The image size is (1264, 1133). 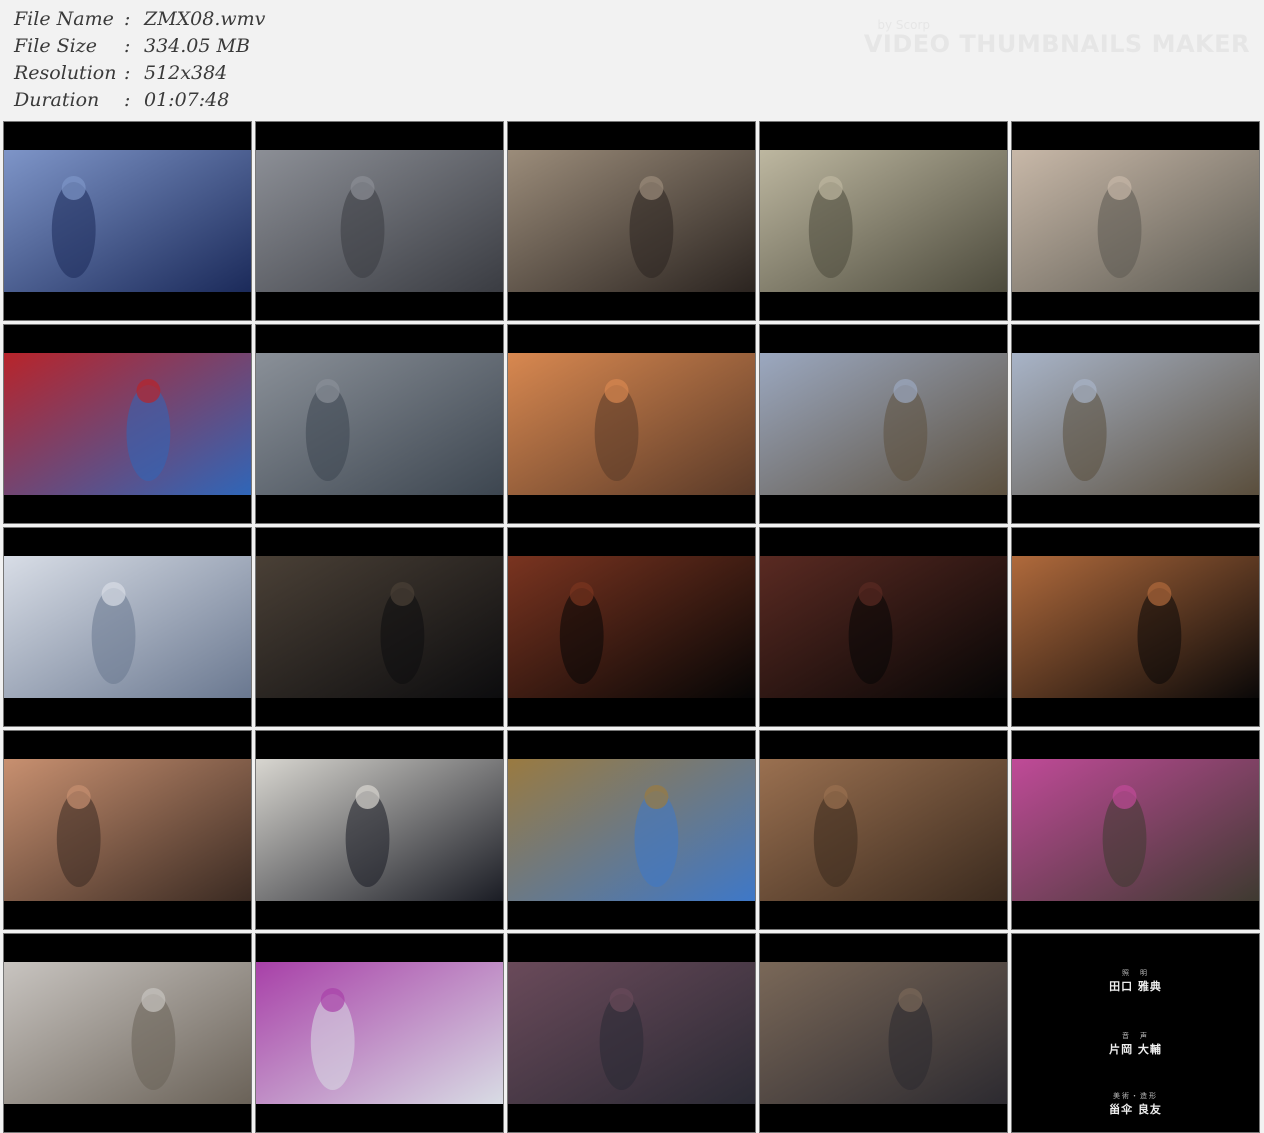 What do you see at coordinates (186, 73) in the screenshot?
I see `info-value: 512x384` at bounding box center [186, 73].